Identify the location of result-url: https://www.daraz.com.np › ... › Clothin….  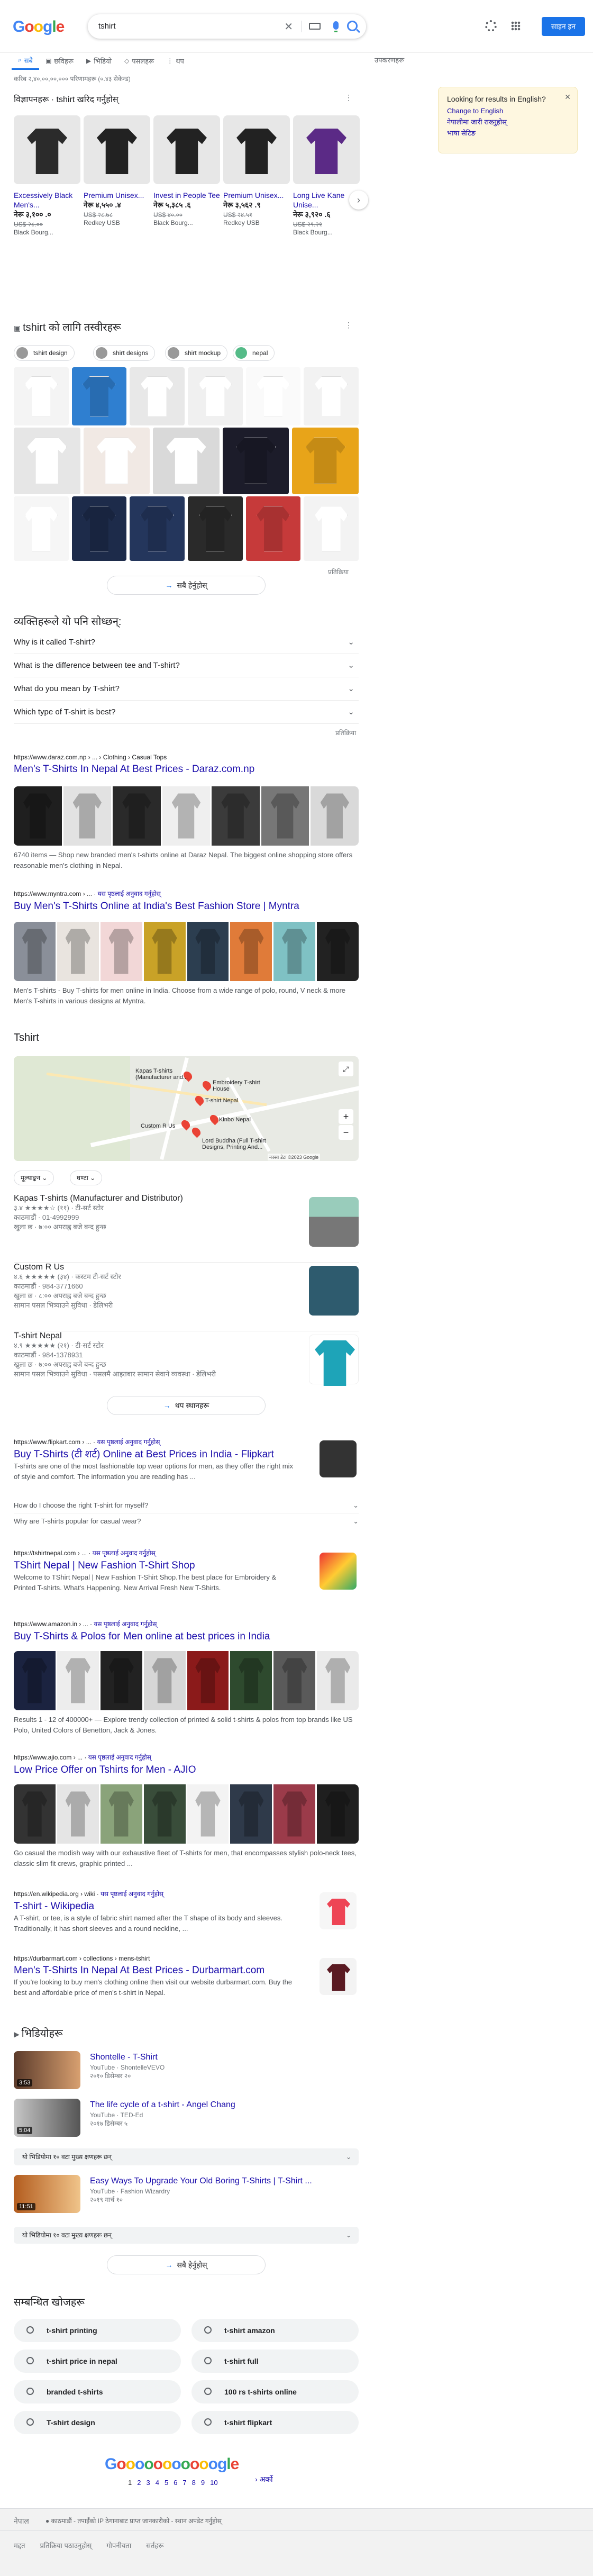
(186, 757).